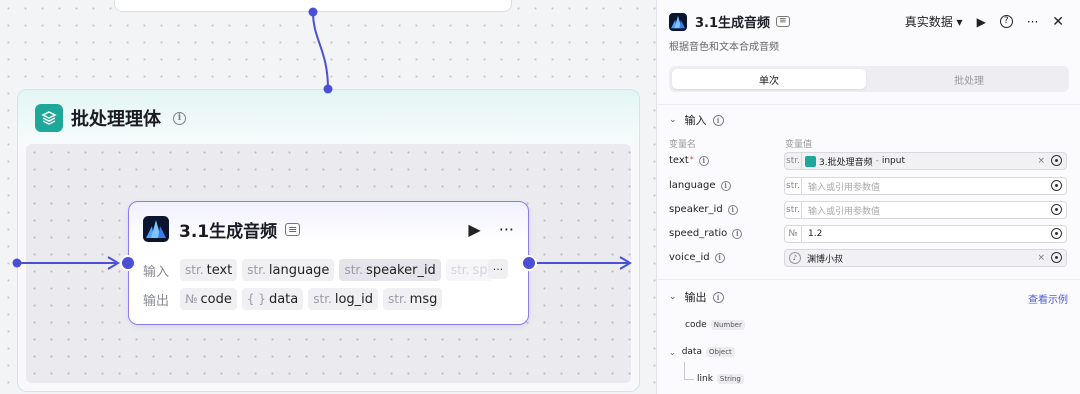  Describe the element at coordinates (855, 161) in the screenshot. I see `reference-chip: 3.批处理音频 - input` at that location.